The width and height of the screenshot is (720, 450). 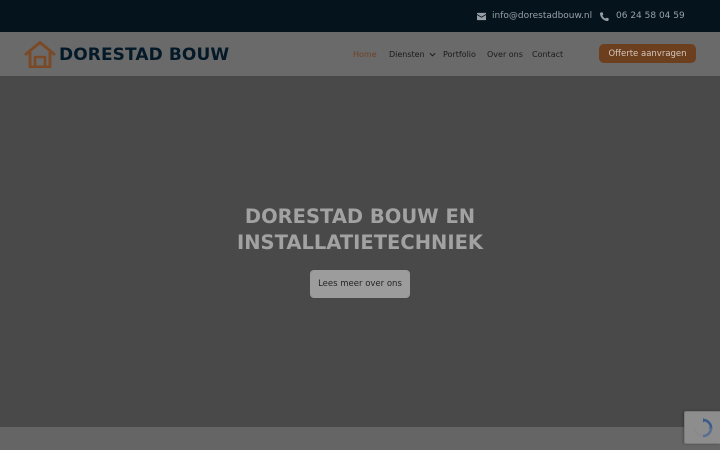 I want to click on email-link: info@dorestadbouw.nl, so click(x=534, y=16).